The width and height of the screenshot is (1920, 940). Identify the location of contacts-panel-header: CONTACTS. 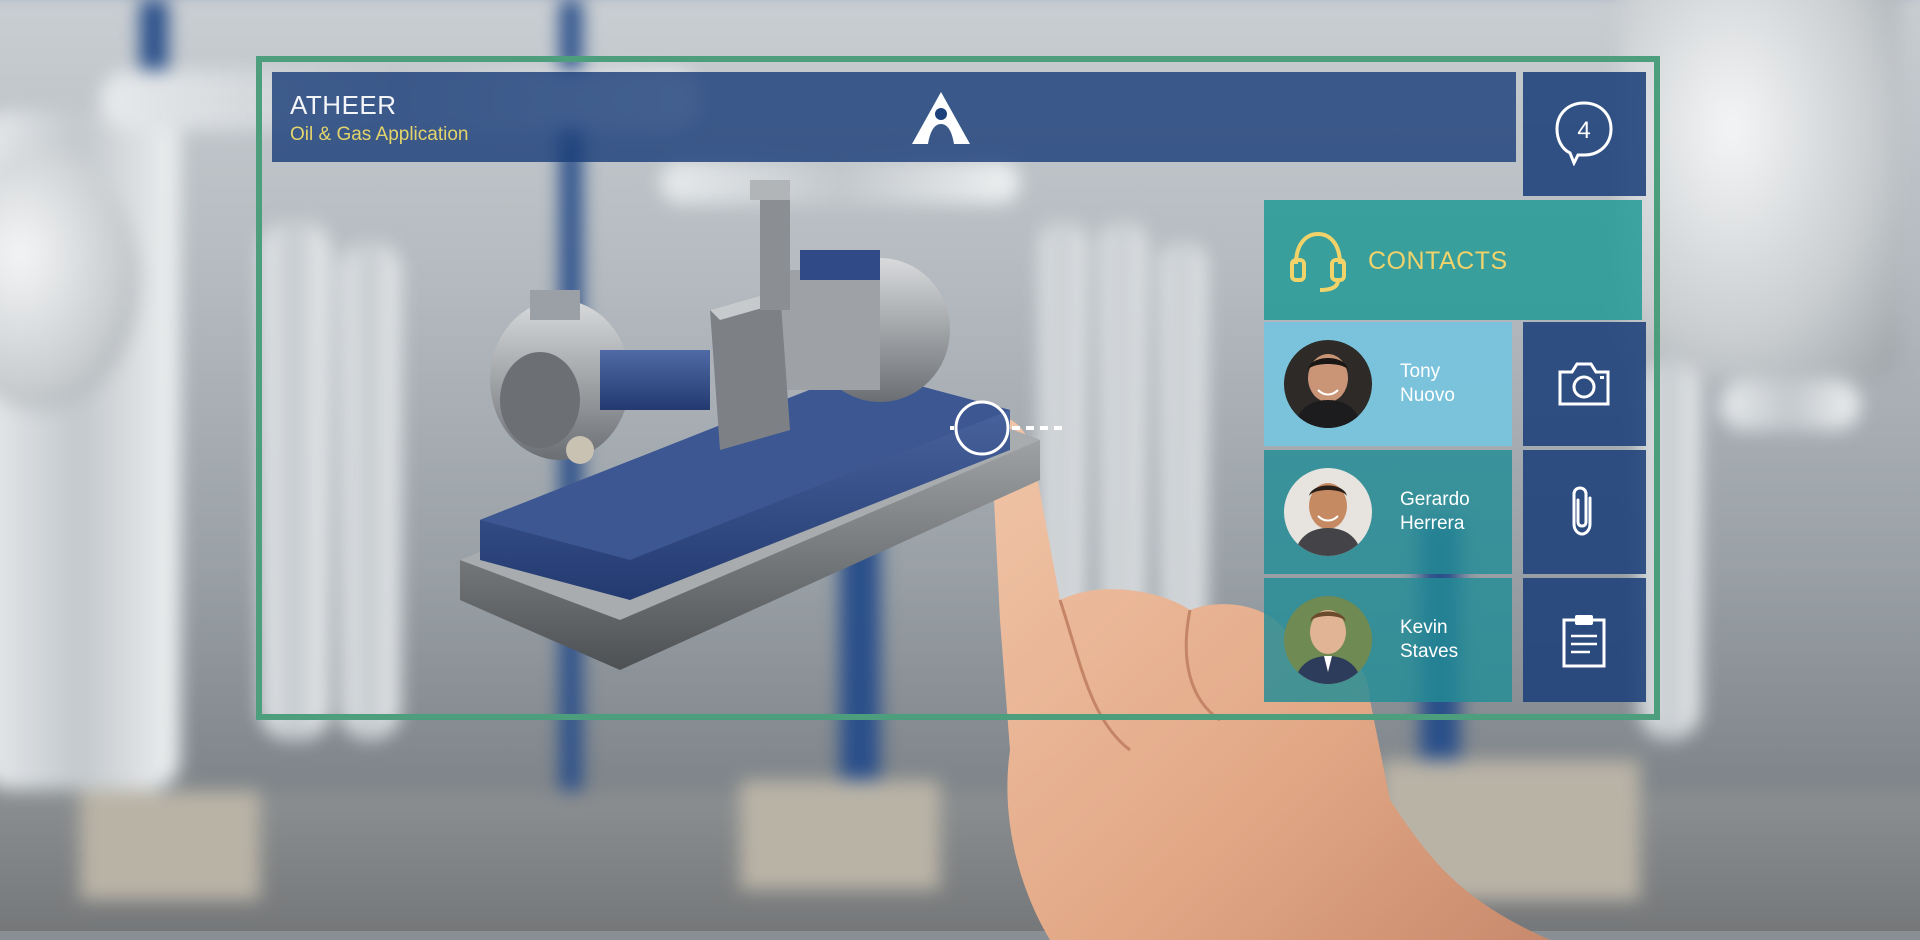
(1453, 260).